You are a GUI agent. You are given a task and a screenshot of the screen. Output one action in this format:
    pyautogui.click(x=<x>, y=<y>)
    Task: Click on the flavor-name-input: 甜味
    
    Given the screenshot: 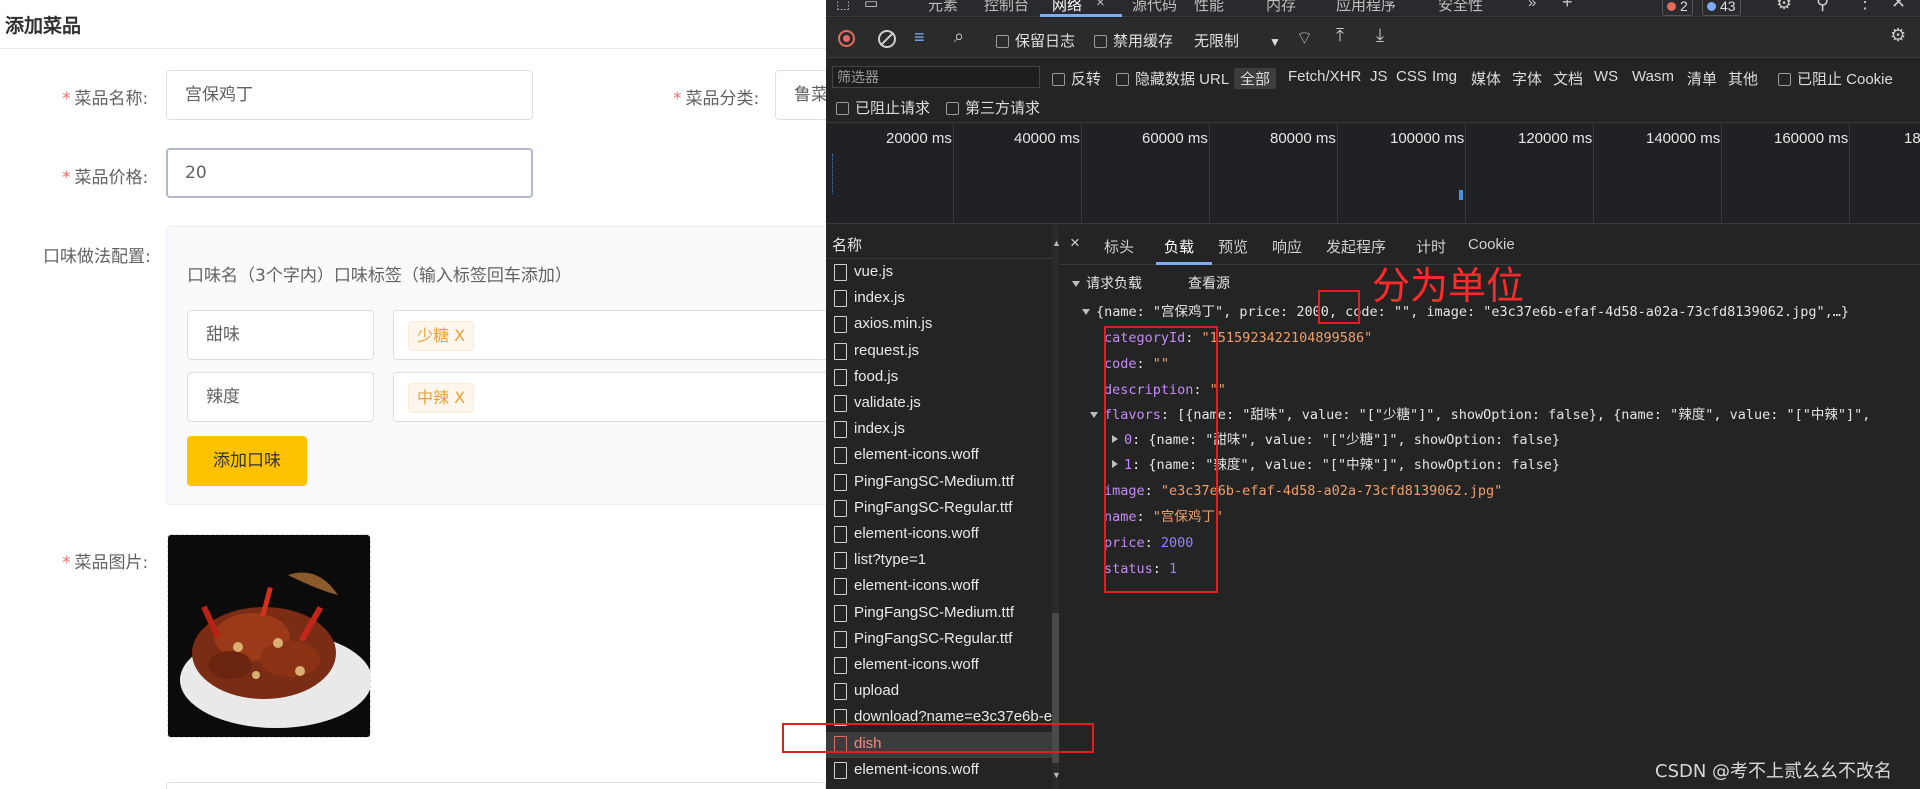 What is the action you would take?
    pyautogui.click(x=280, y=335)
    